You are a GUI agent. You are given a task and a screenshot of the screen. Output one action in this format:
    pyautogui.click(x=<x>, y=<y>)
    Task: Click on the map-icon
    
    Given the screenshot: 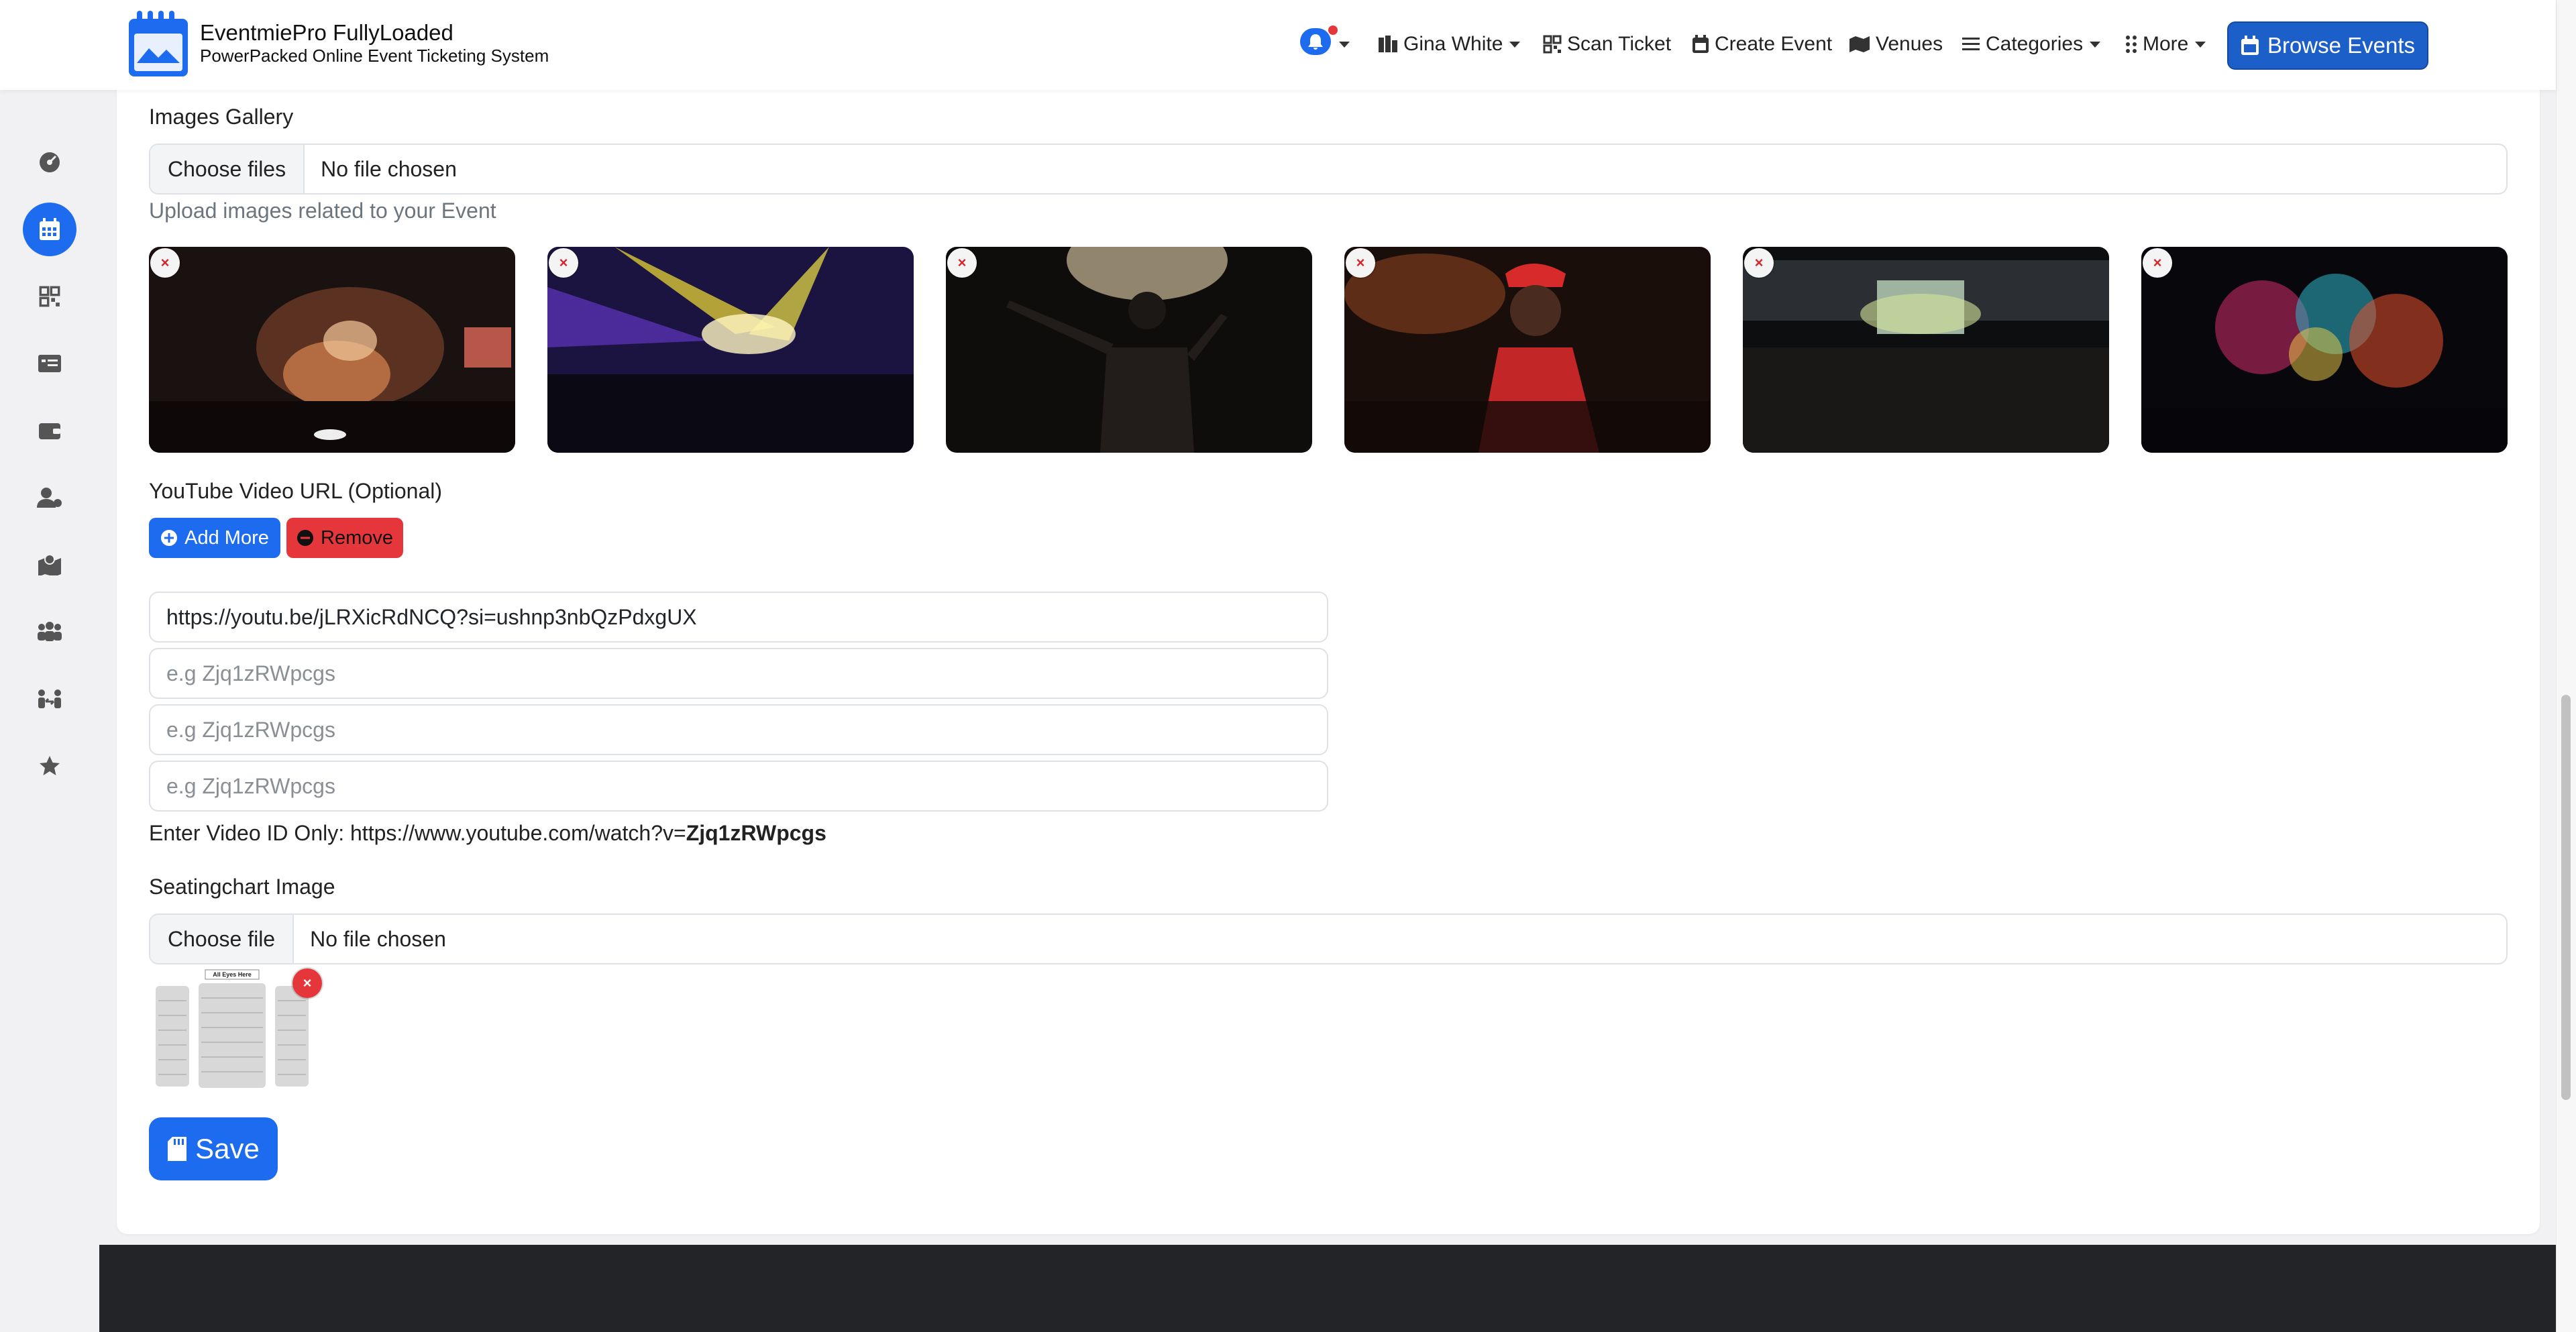 What is the action you would take?
    pyautogui.click(x=1859, y=44)
    